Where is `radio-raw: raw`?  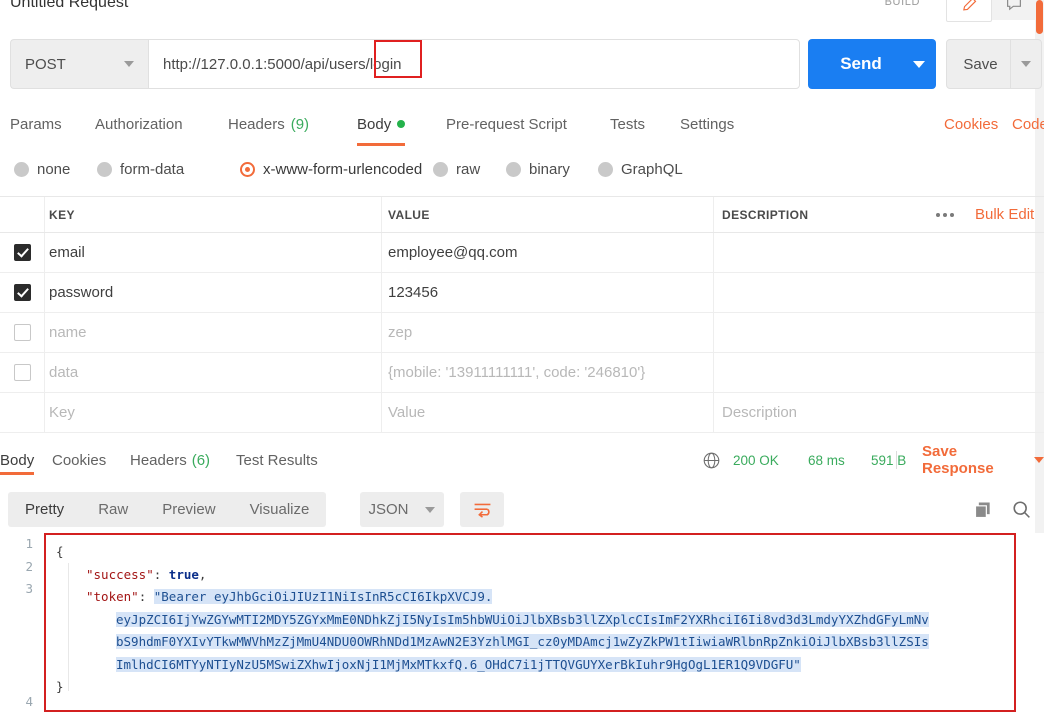 radio-raw: raw is located at coordinates (456, 169).